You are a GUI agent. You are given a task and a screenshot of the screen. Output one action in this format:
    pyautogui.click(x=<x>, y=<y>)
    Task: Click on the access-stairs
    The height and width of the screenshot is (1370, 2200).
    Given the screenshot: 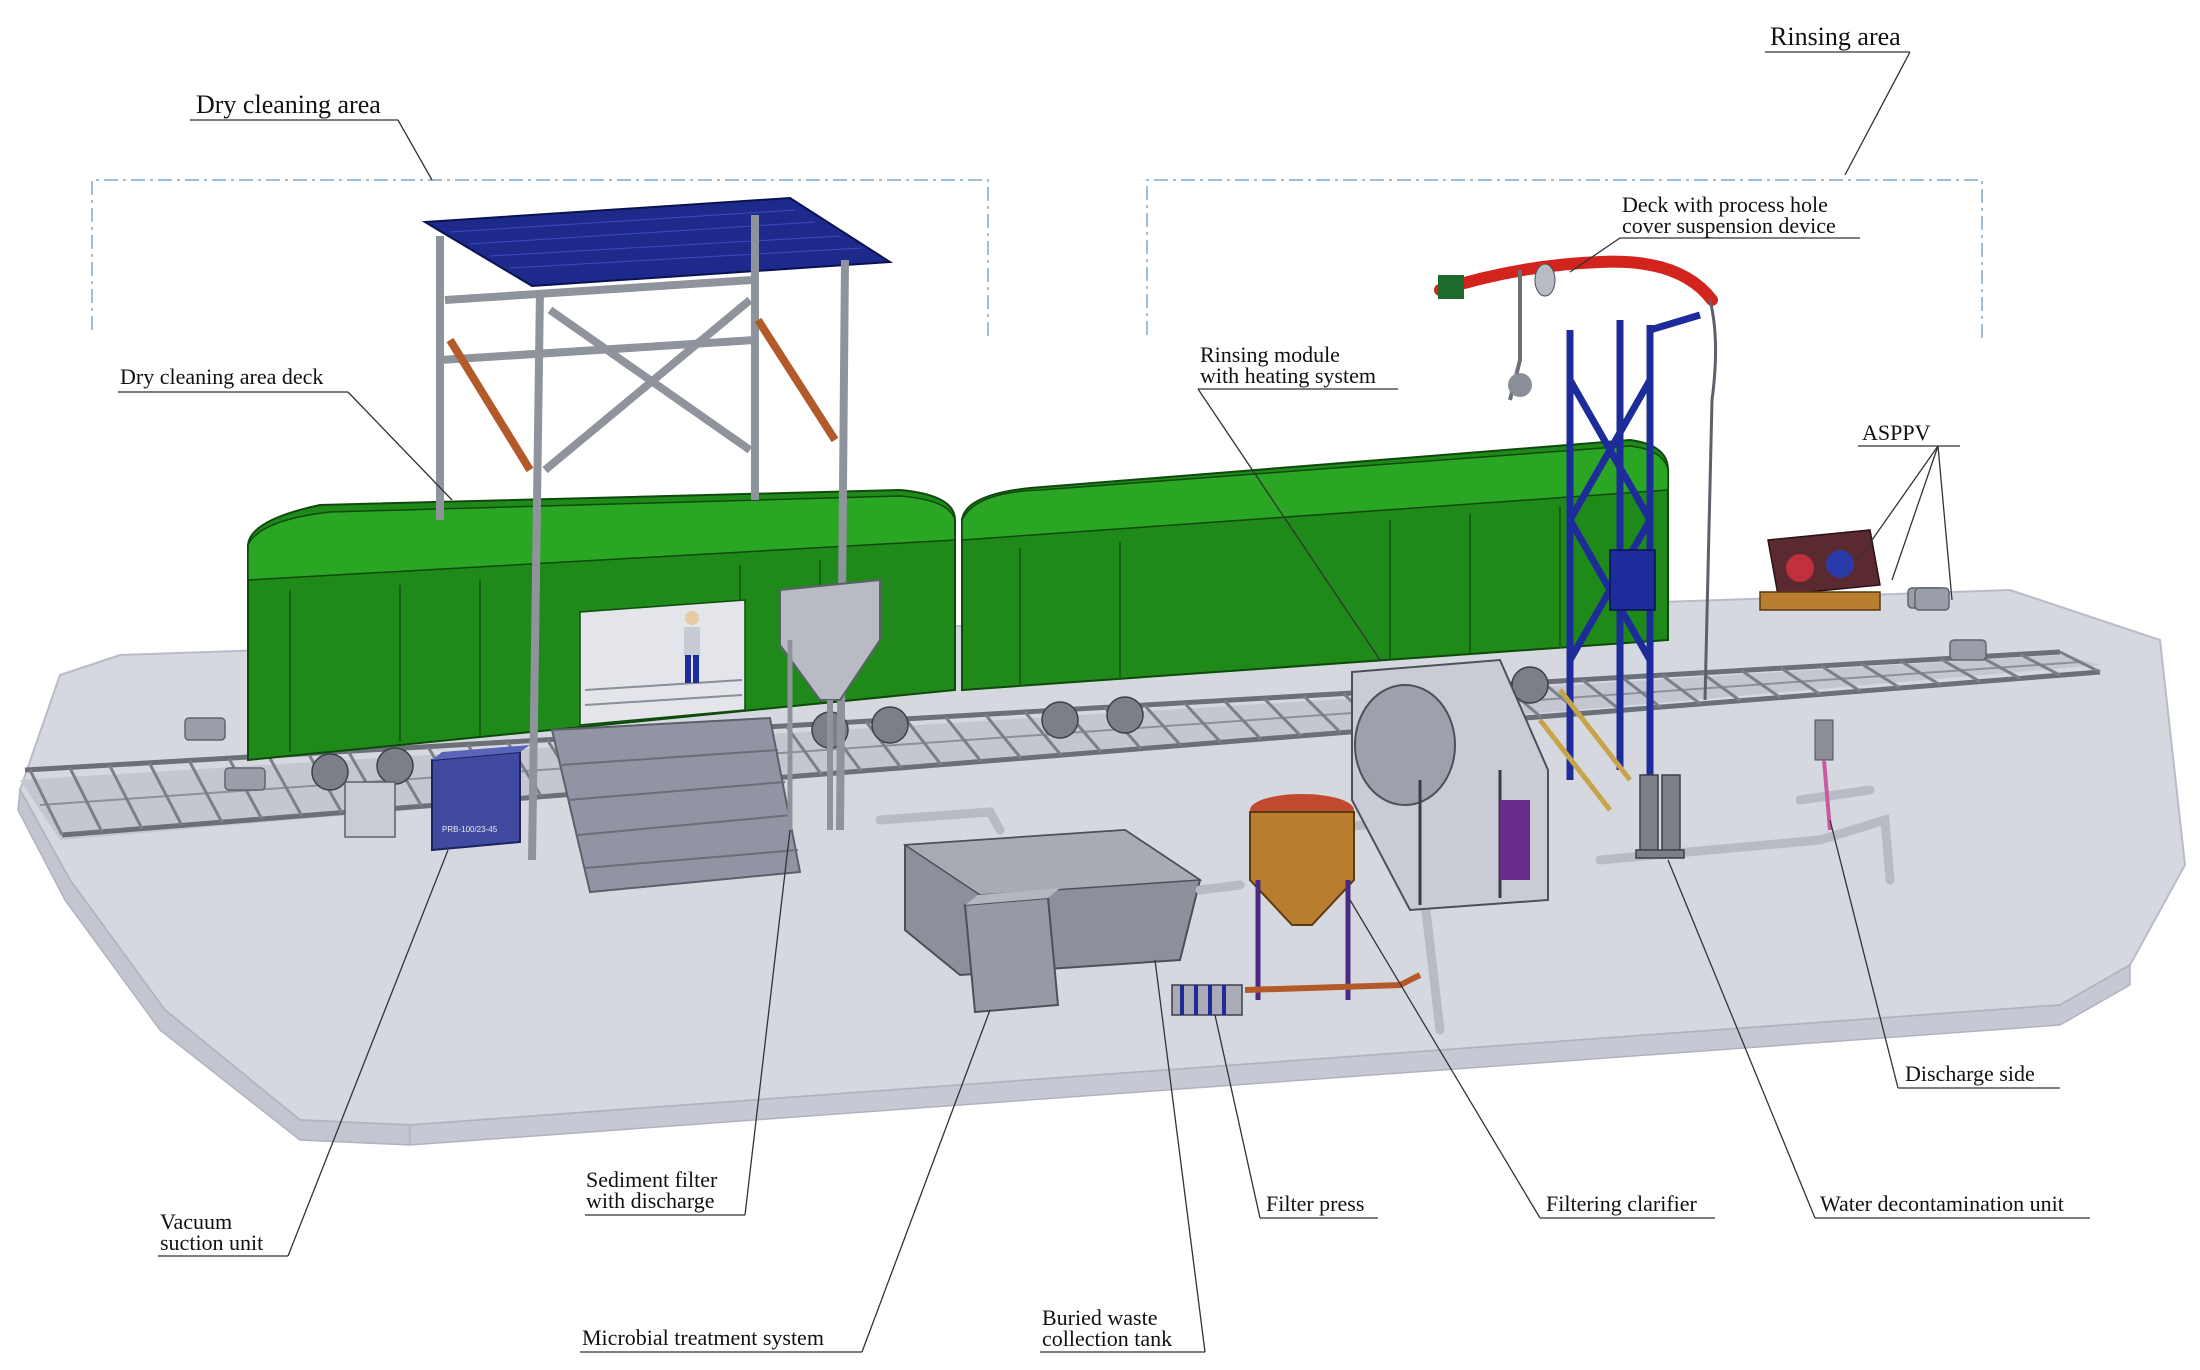 What is the action you would take?
    pyautogui.click(x=676, y=805)
    